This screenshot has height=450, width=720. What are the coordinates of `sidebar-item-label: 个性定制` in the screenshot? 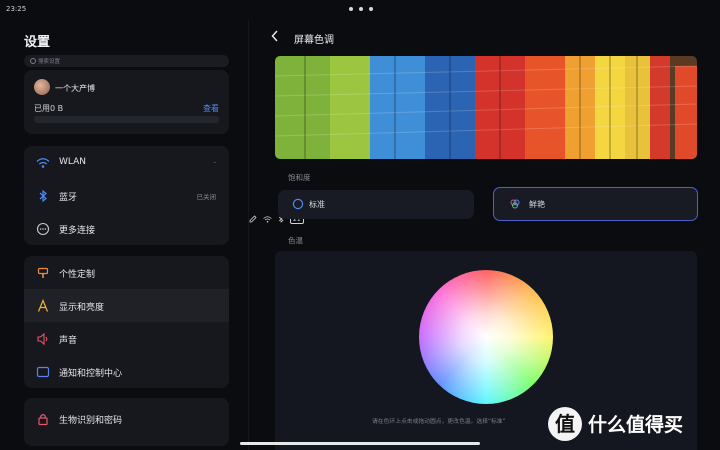 It's located at (77, 275).